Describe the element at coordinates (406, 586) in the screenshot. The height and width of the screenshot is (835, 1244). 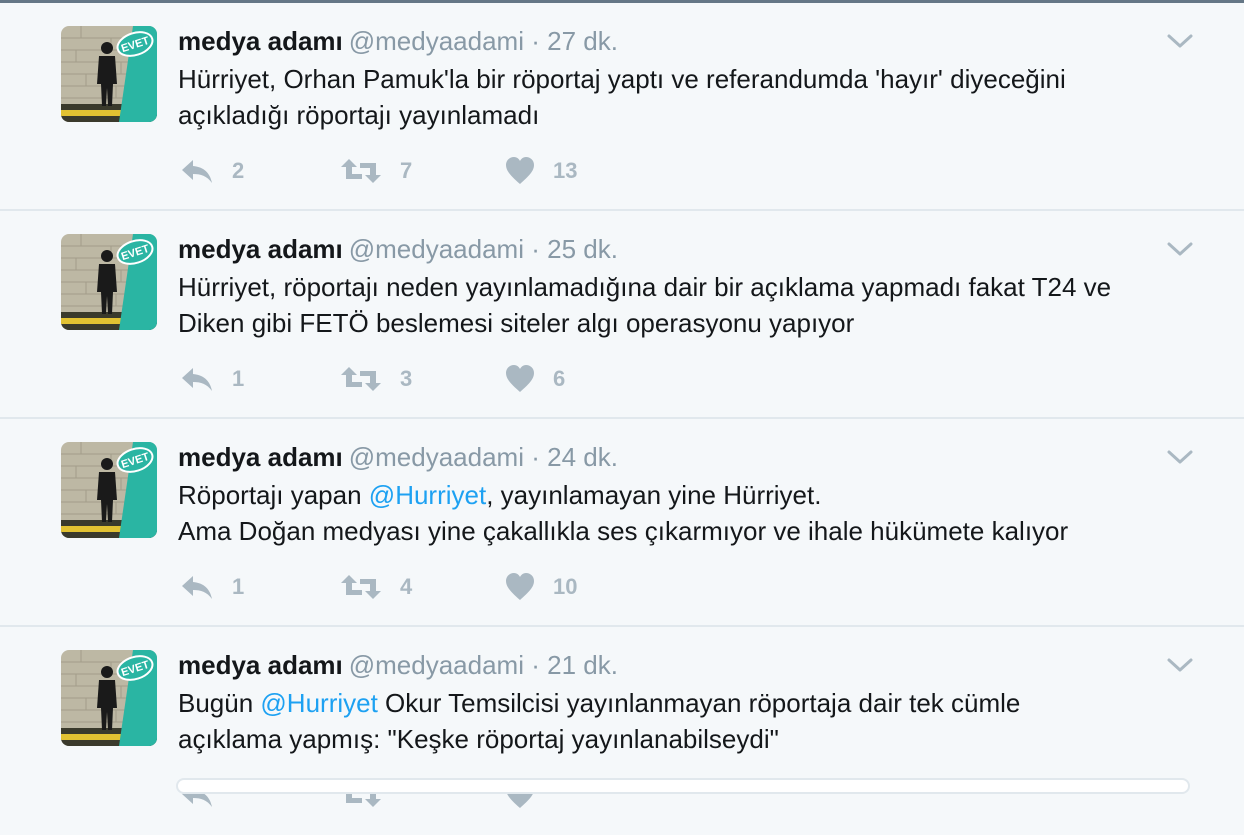
I see `retweet-count: 4` at that location.